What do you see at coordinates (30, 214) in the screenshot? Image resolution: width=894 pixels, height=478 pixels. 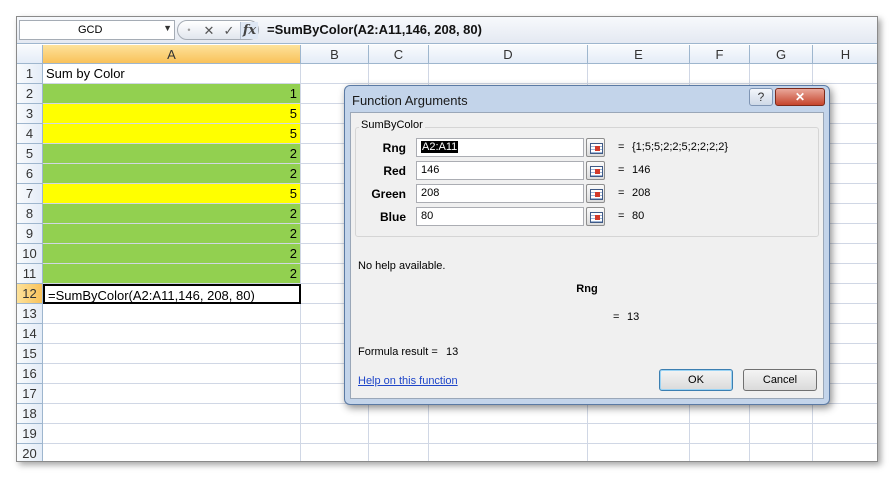 I see `row-header: 8` at bounding box center [30, 214].